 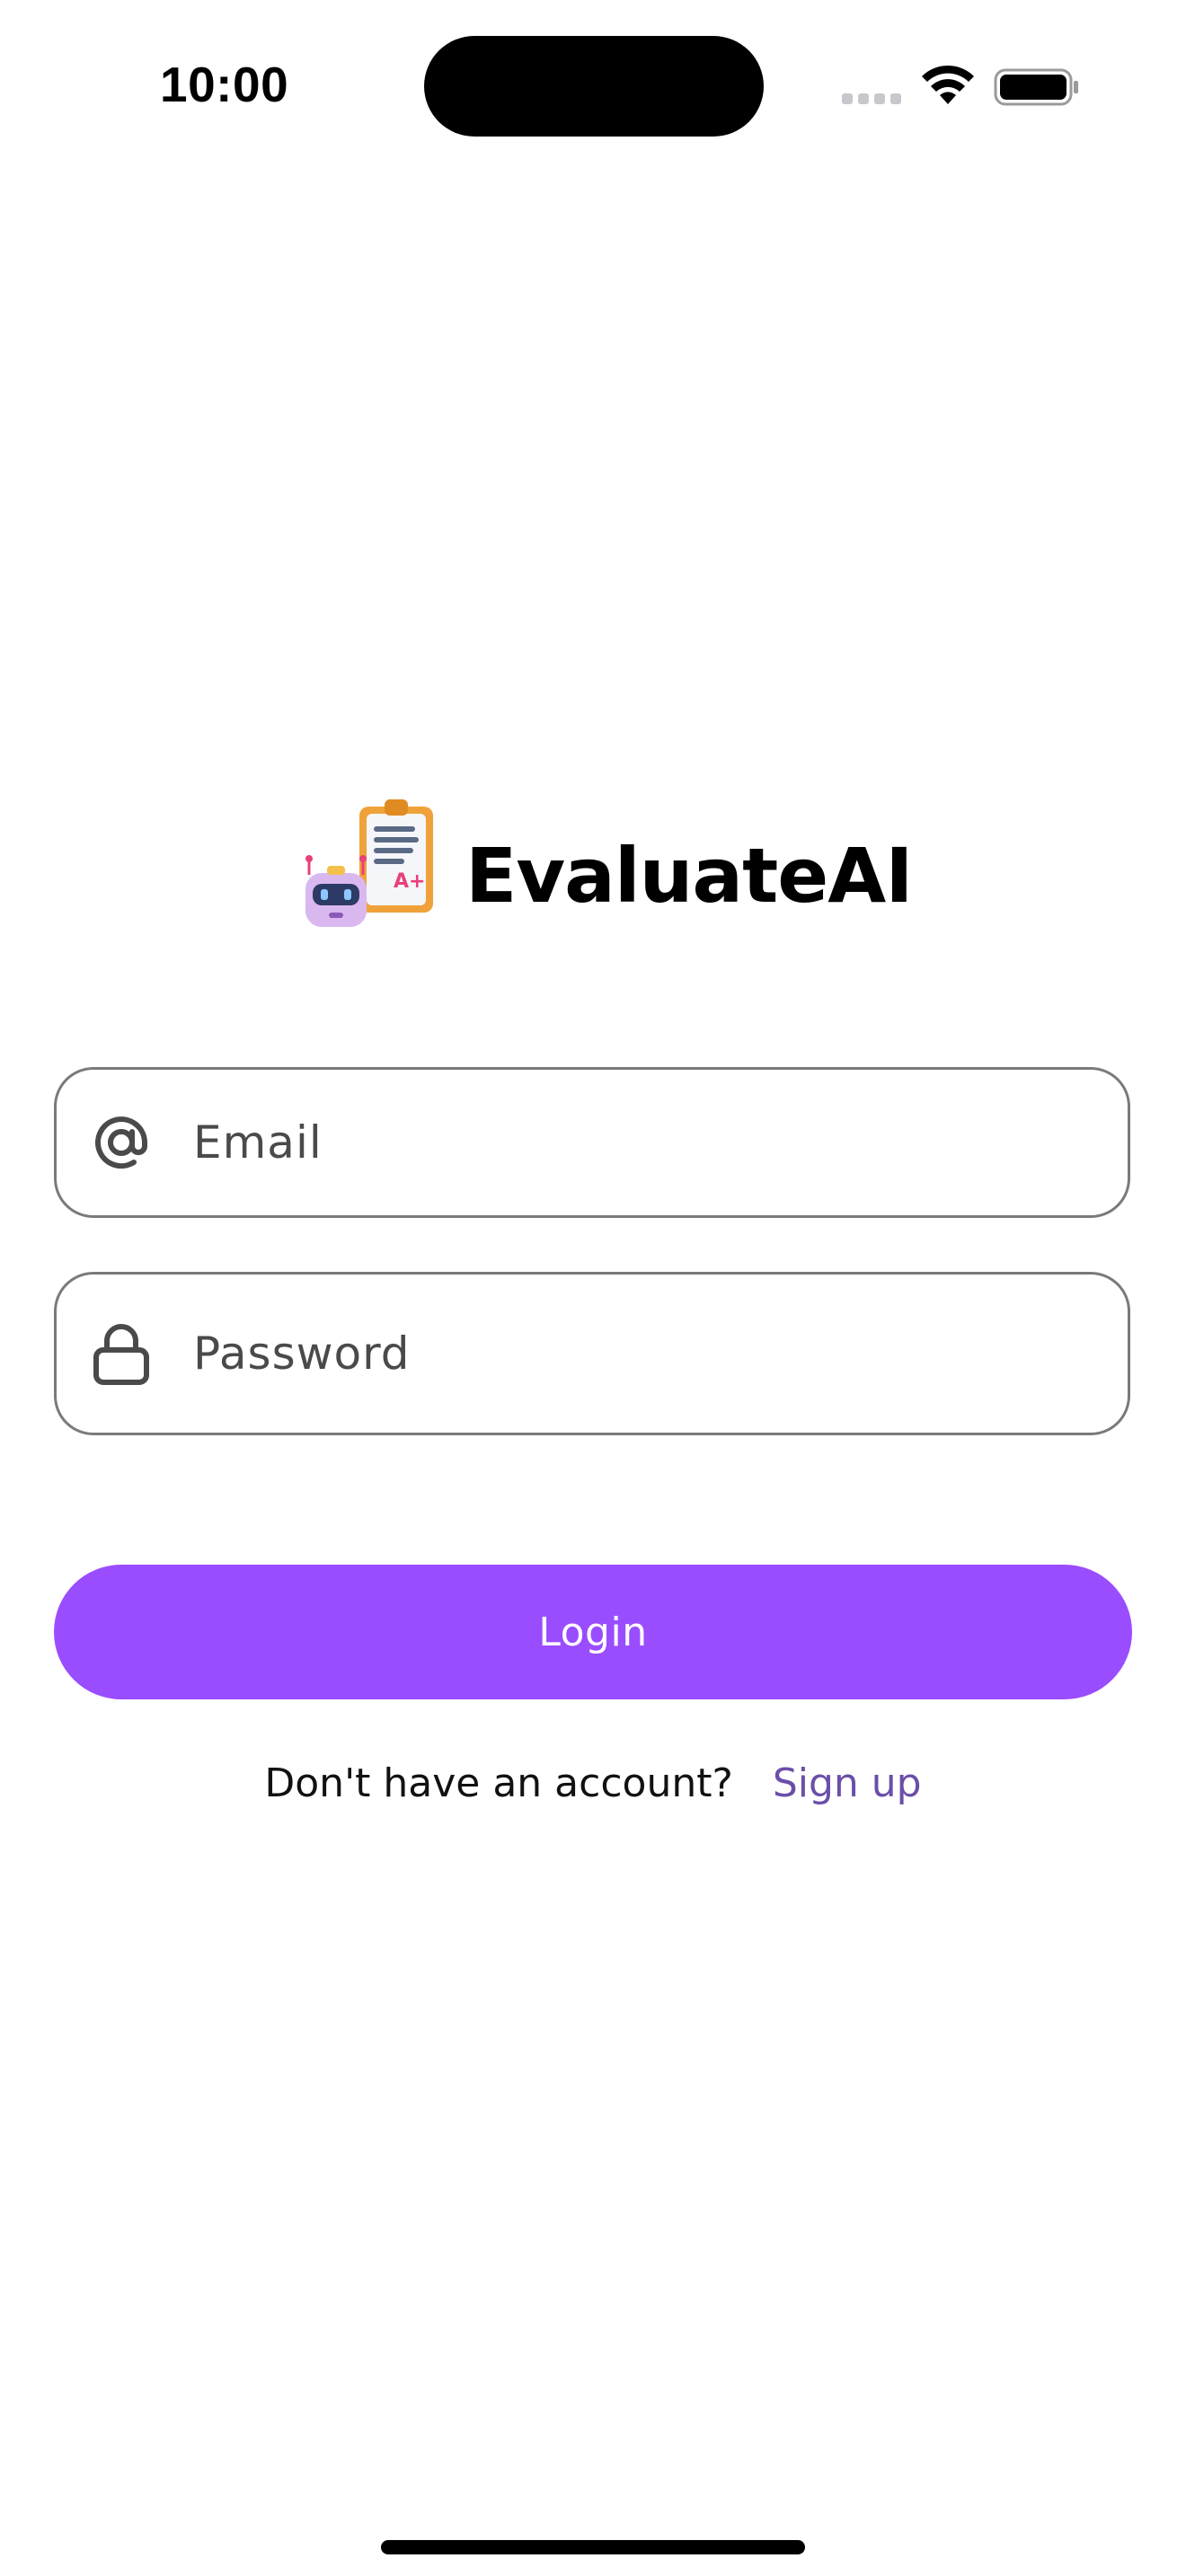 I want to click on status-bar: 10:00, so click(x=593, y=90).